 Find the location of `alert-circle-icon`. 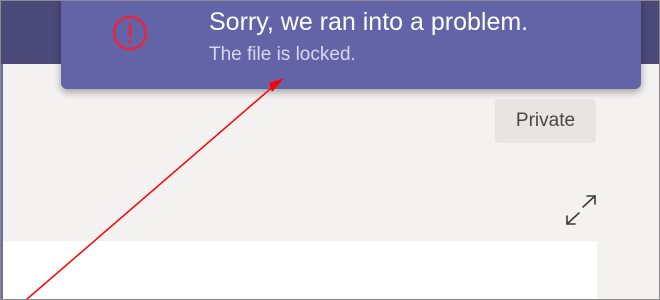

alert-circle-icon is located at coordinates (130, 33).